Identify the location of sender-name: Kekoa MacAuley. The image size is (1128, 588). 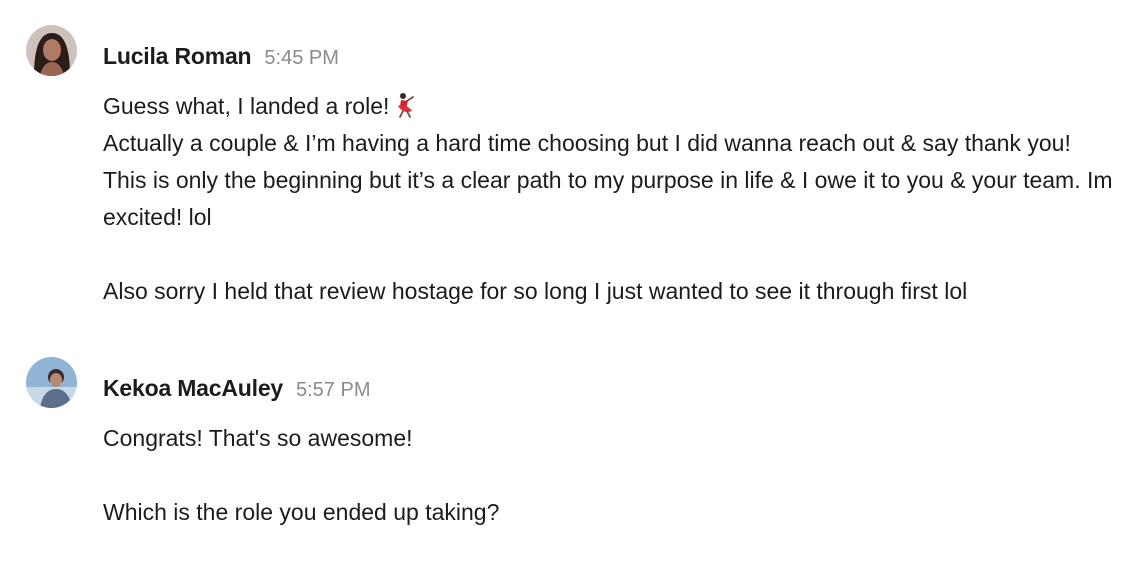
(193, 388).